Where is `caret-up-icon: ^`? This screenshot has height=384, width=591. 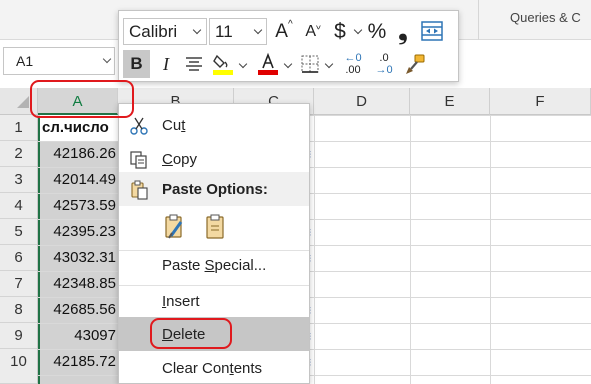
caret-up-icon: ^ is located at coordinates (290, 24).